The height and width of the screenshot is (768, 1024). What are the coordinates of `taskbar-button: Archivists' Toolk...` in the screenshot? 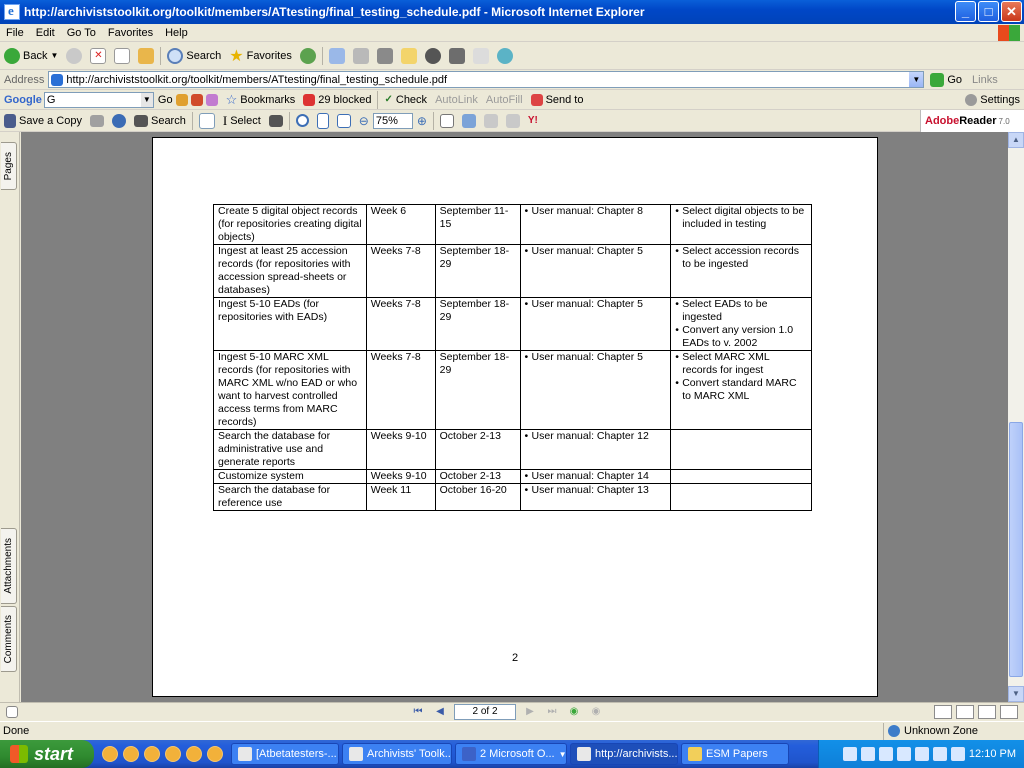 It's located at (397, 754).